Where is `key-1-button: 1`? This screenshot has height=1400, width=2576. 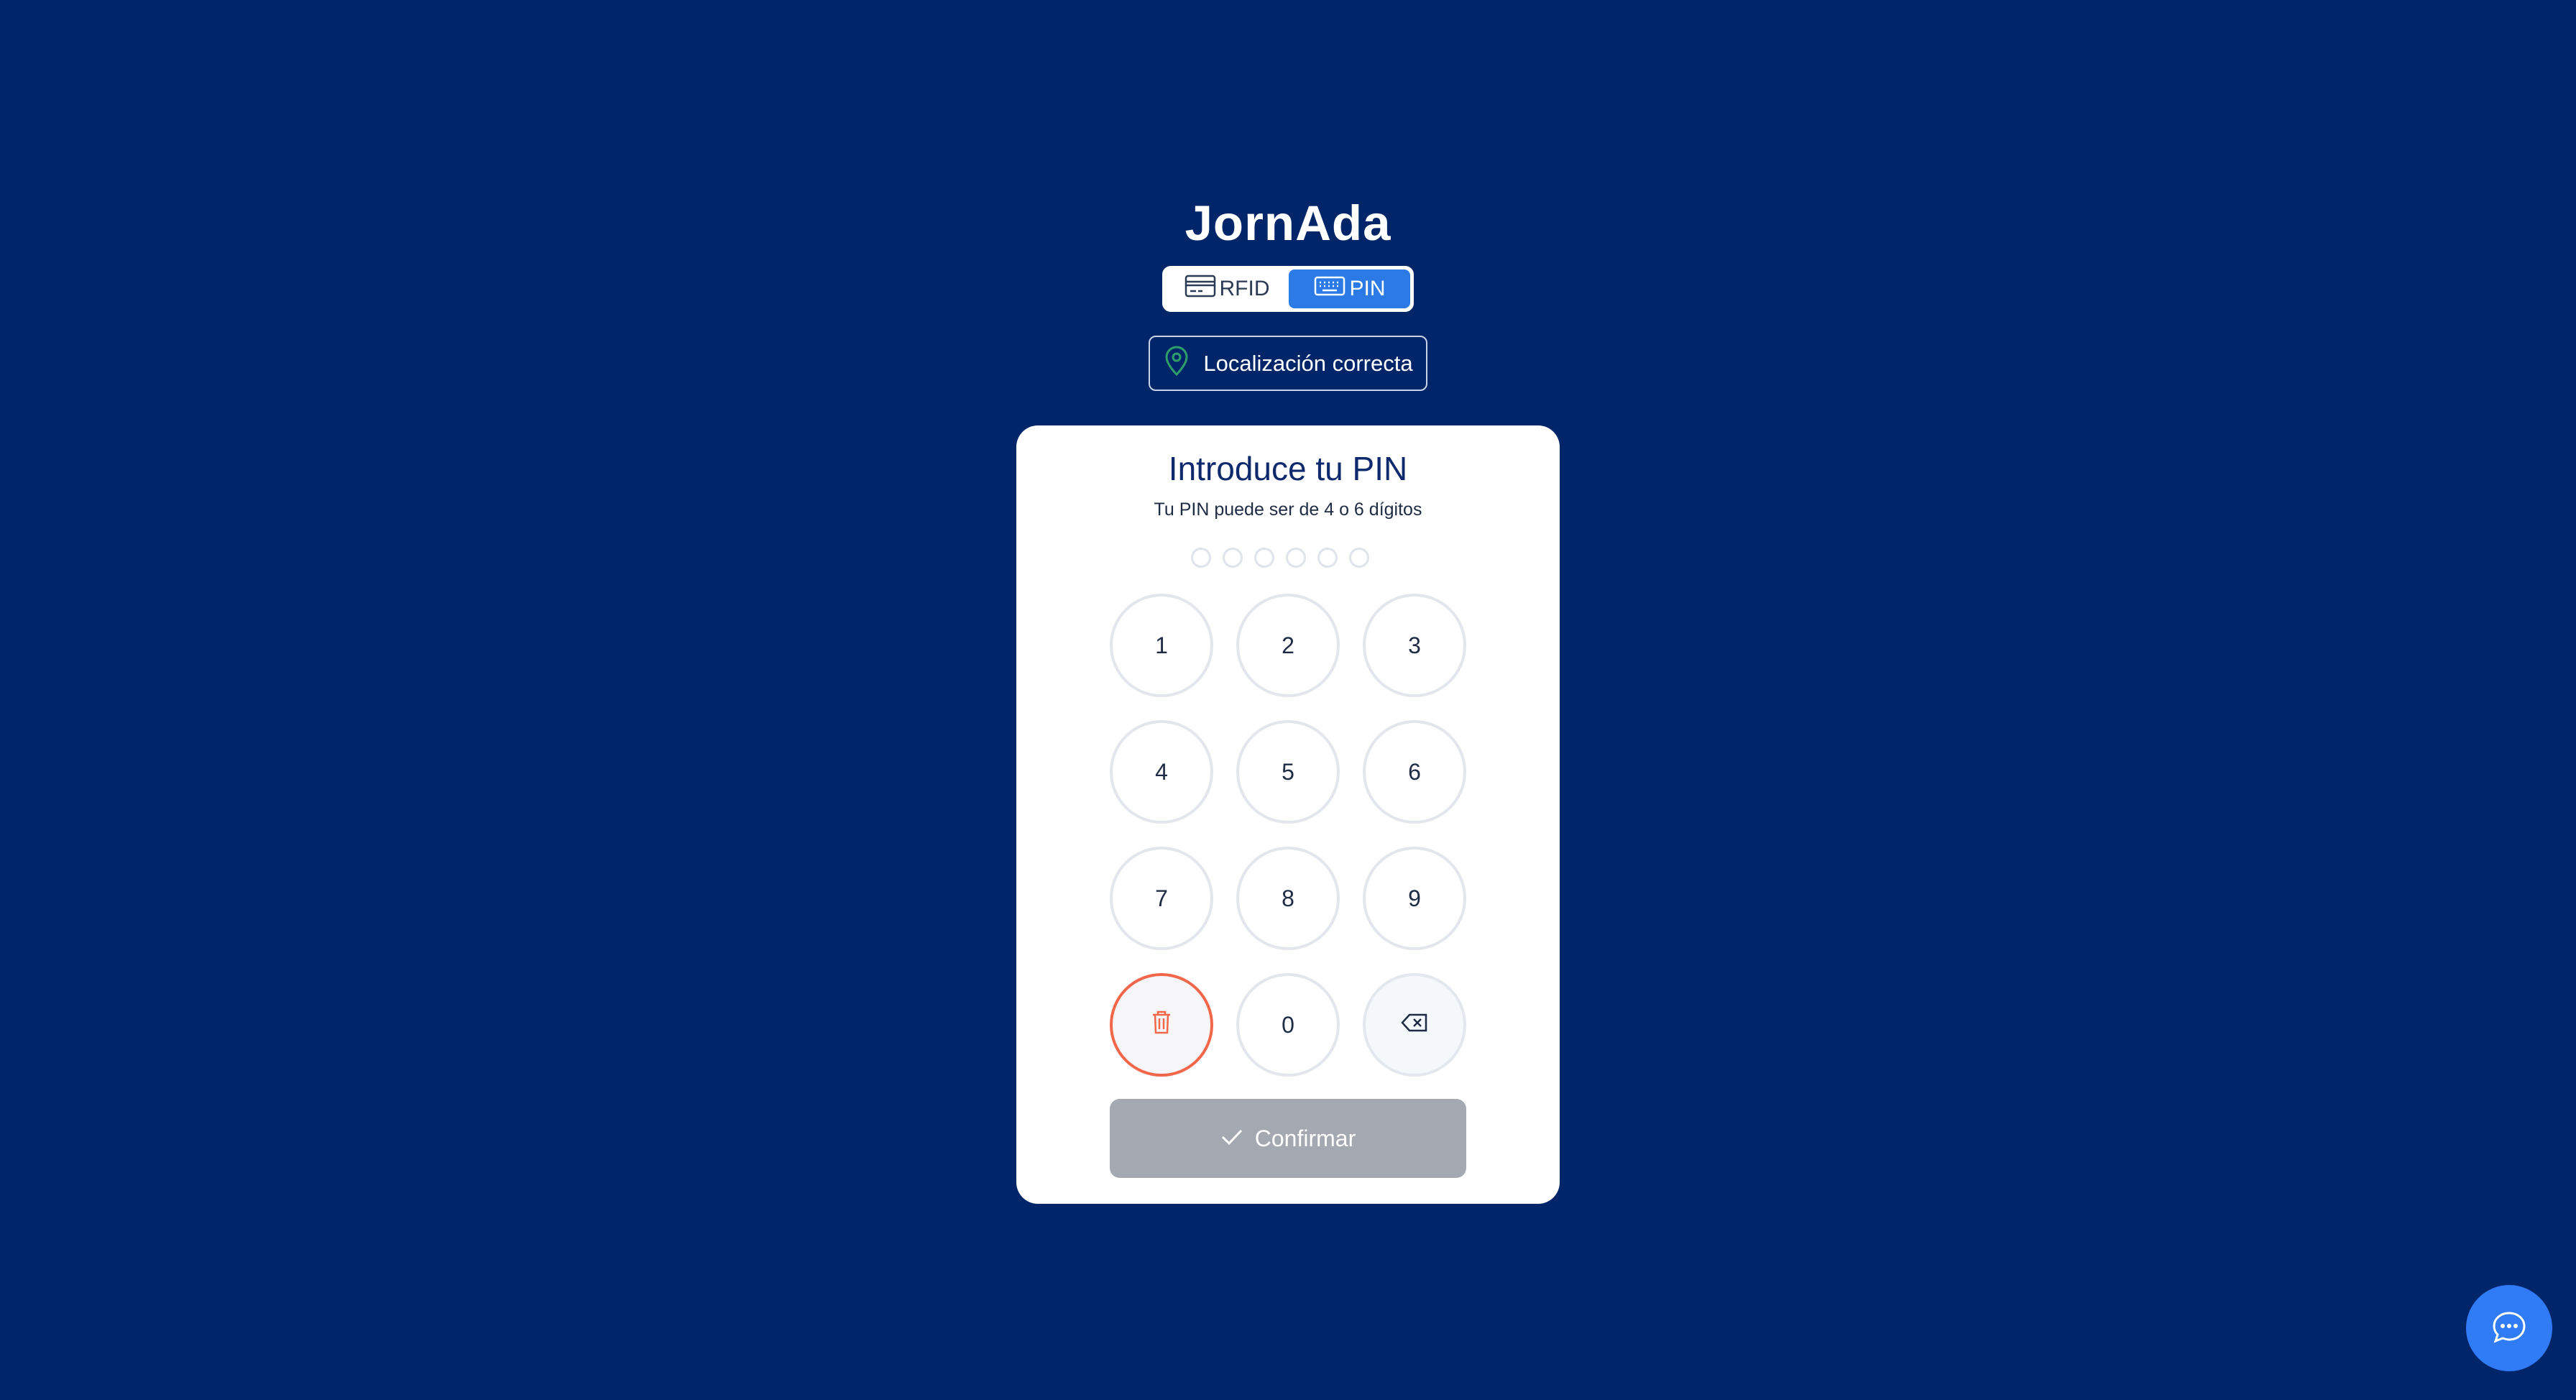
key-1-button: 1 is located at coordinates (1161, 645).